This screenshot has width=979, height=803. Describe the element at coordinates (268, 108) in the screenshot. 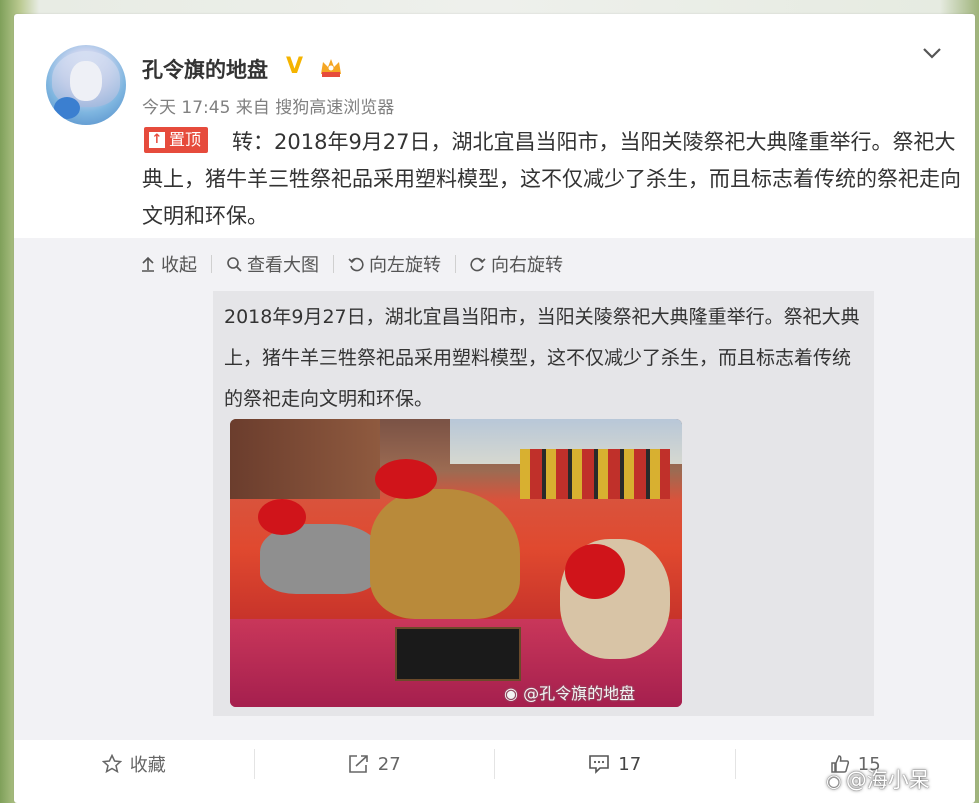

I see `post-meta: 今天 17:45 来自 搜狗高速浏览器` at that location.